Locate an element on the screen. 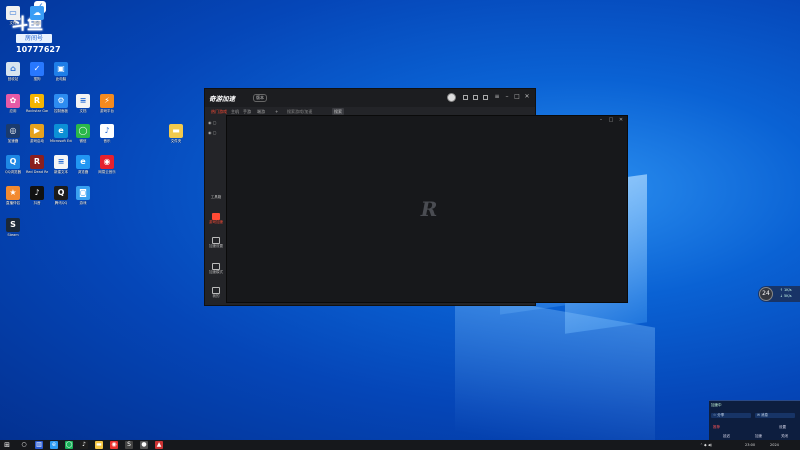  sidebar-item-mine: 我的 is located at coordinates (216, 293).